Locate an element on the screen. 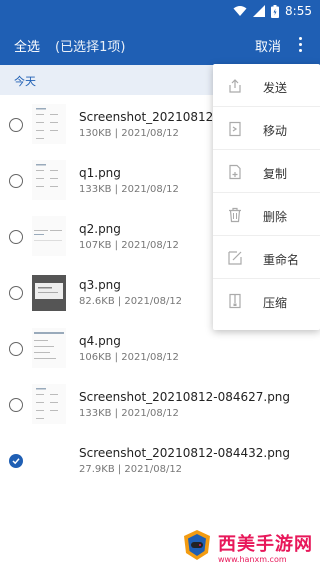  wifi-icon is located at coordinates (240, 11).